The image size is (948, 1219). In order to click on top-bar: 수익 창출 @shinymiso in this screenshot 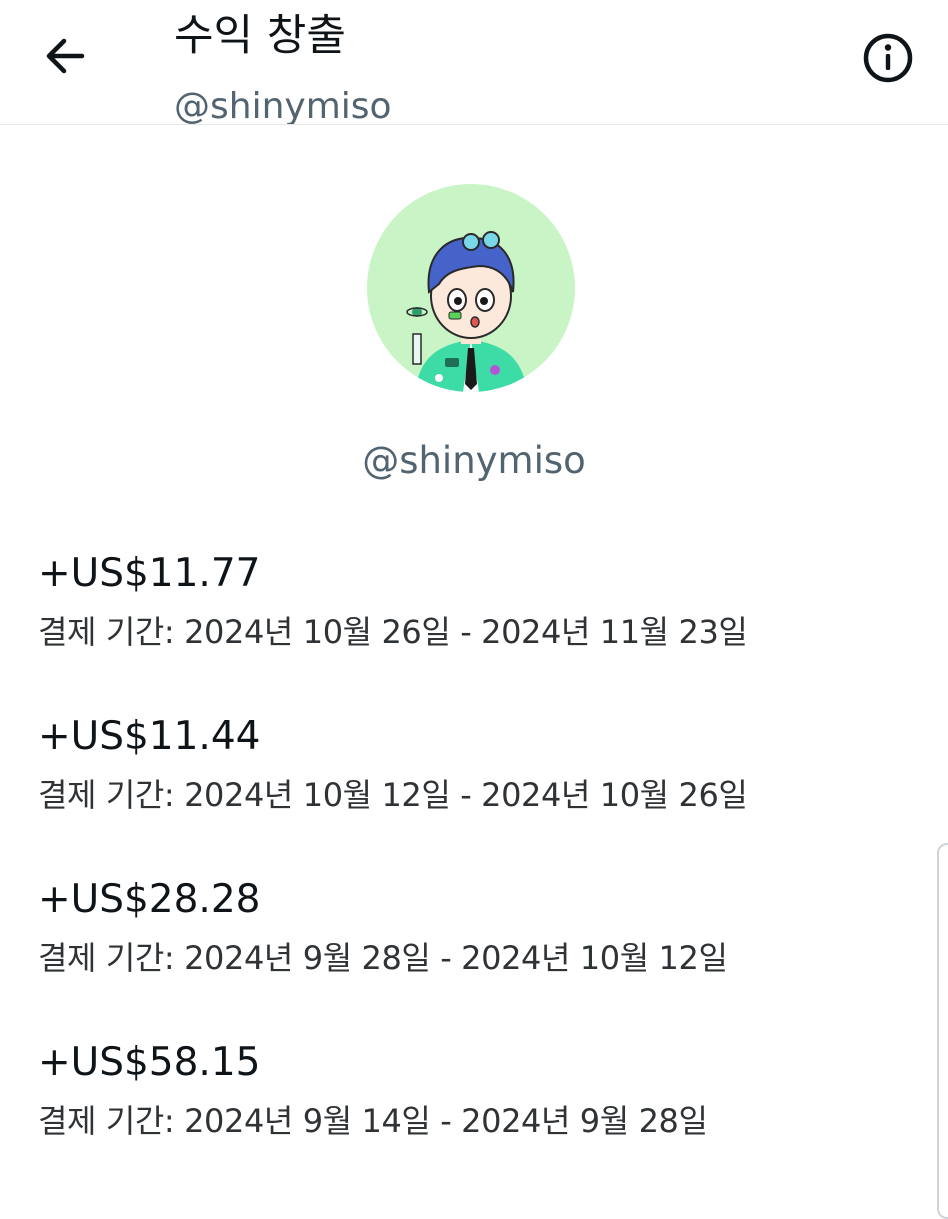, I will do `click(474, 62)`.